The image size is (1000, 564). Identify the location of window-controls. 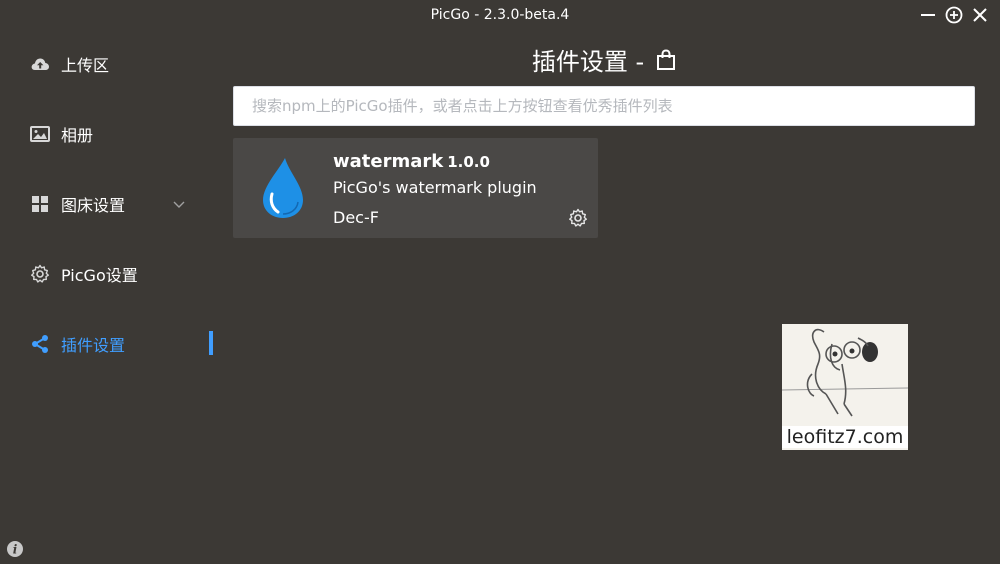
(954, 15).